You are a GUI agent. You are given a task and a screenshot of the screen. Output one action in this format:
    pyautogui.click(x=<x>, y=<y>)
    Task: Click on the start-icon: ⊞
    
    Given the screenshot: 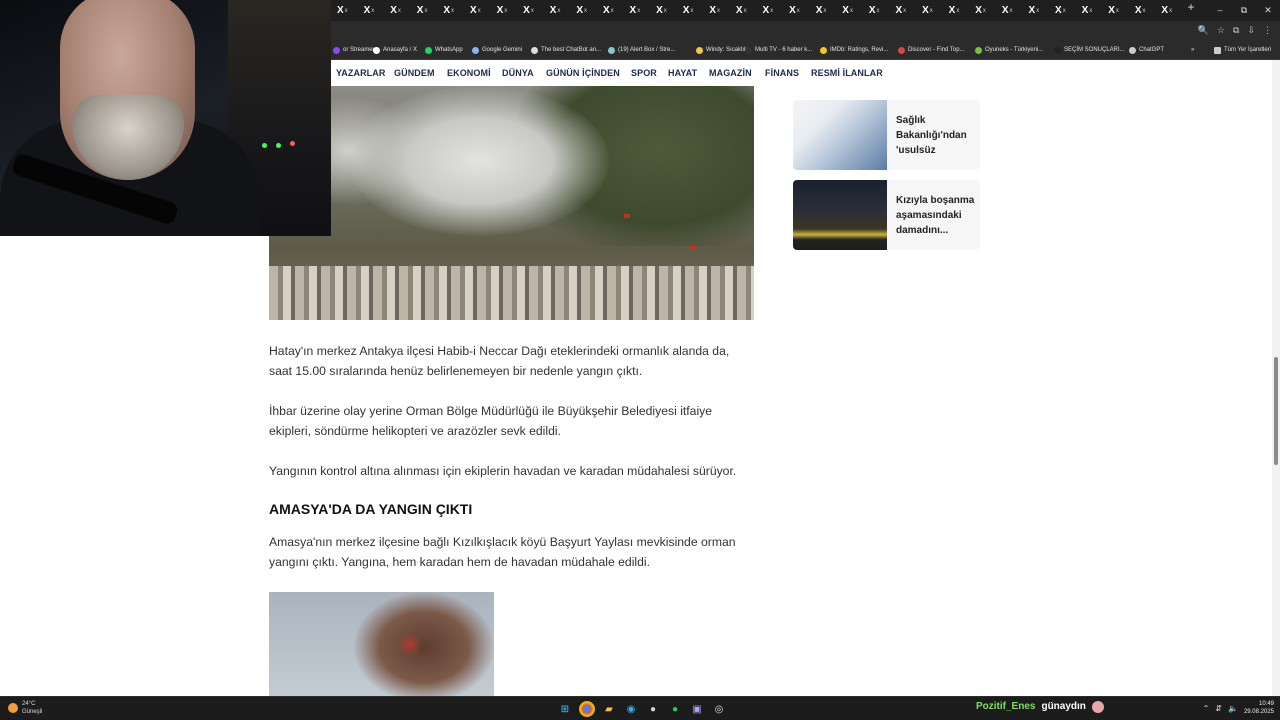 What is the action you would take?
    pyautogui.click(x=565, y=709)
    